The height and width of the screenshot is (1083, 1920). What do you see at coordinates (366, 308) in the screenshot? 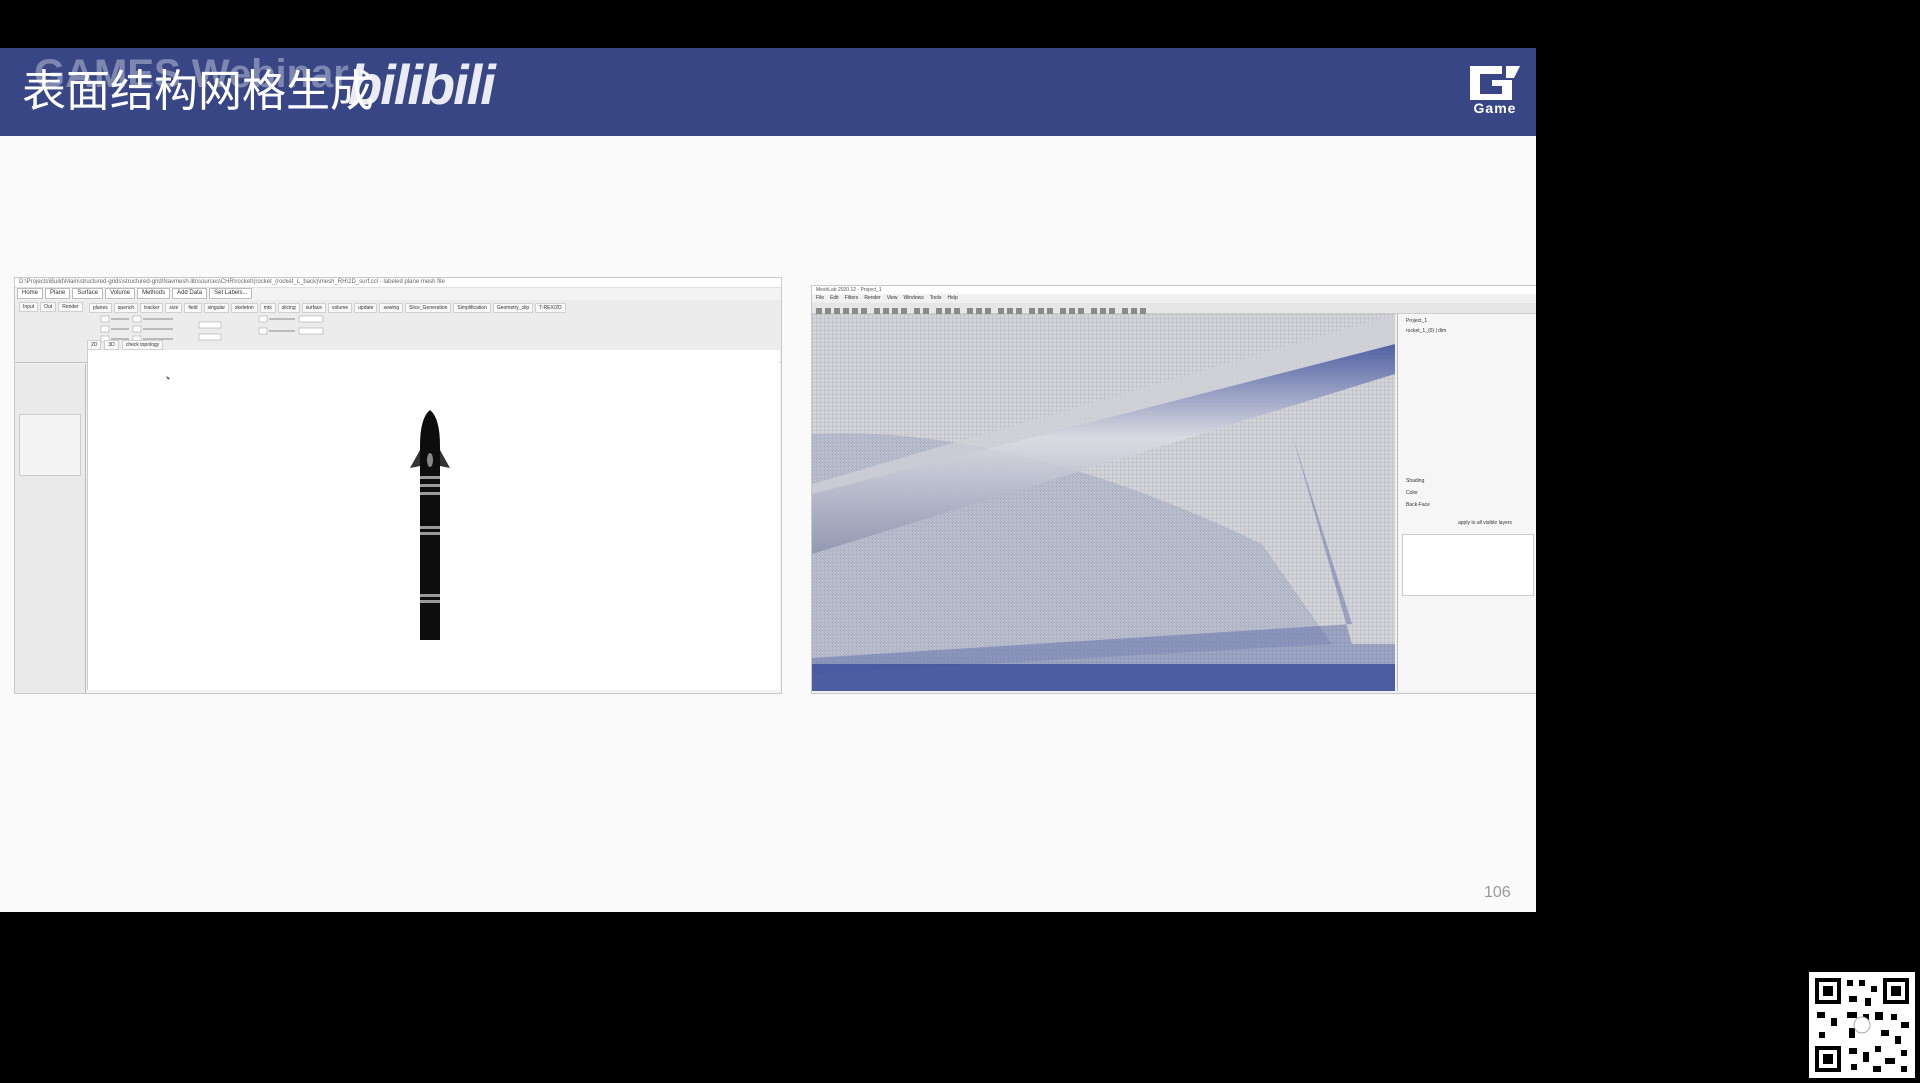
I see `ribbon-button: update` at bounding box center [366, 308].